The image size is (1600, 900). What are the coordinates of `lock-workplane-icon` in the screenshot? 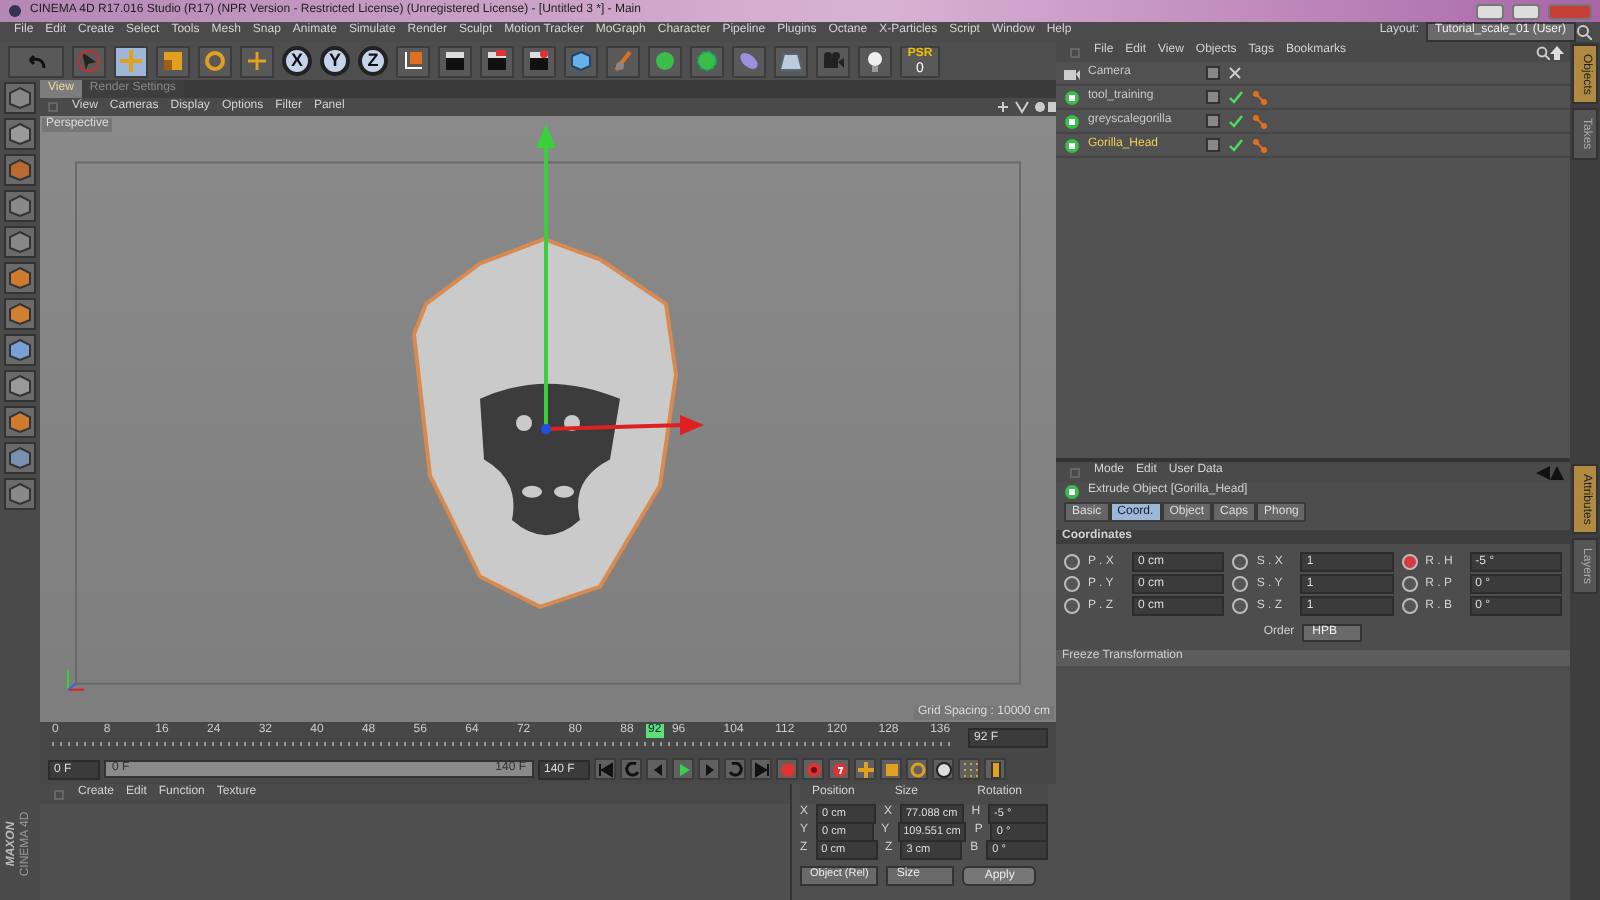 It's located at (20, 458).